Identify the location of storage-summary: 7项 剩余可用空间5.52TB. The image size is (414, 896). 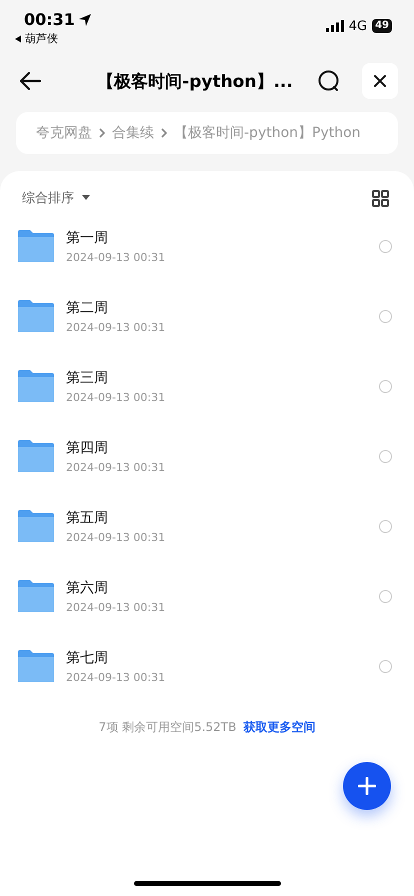
(167, 727).